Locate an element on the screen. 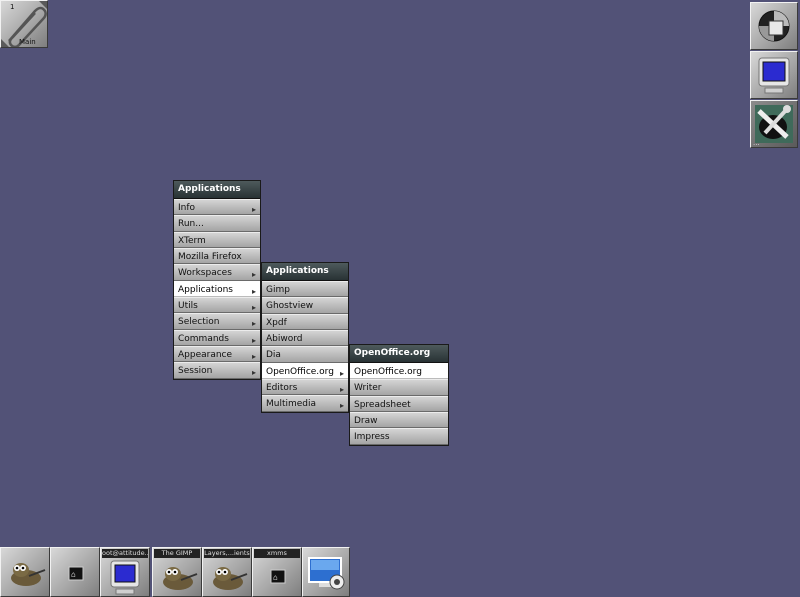 The image size is (800, 597). menu-item-label: Gimp is located at coordinates (278, 290).